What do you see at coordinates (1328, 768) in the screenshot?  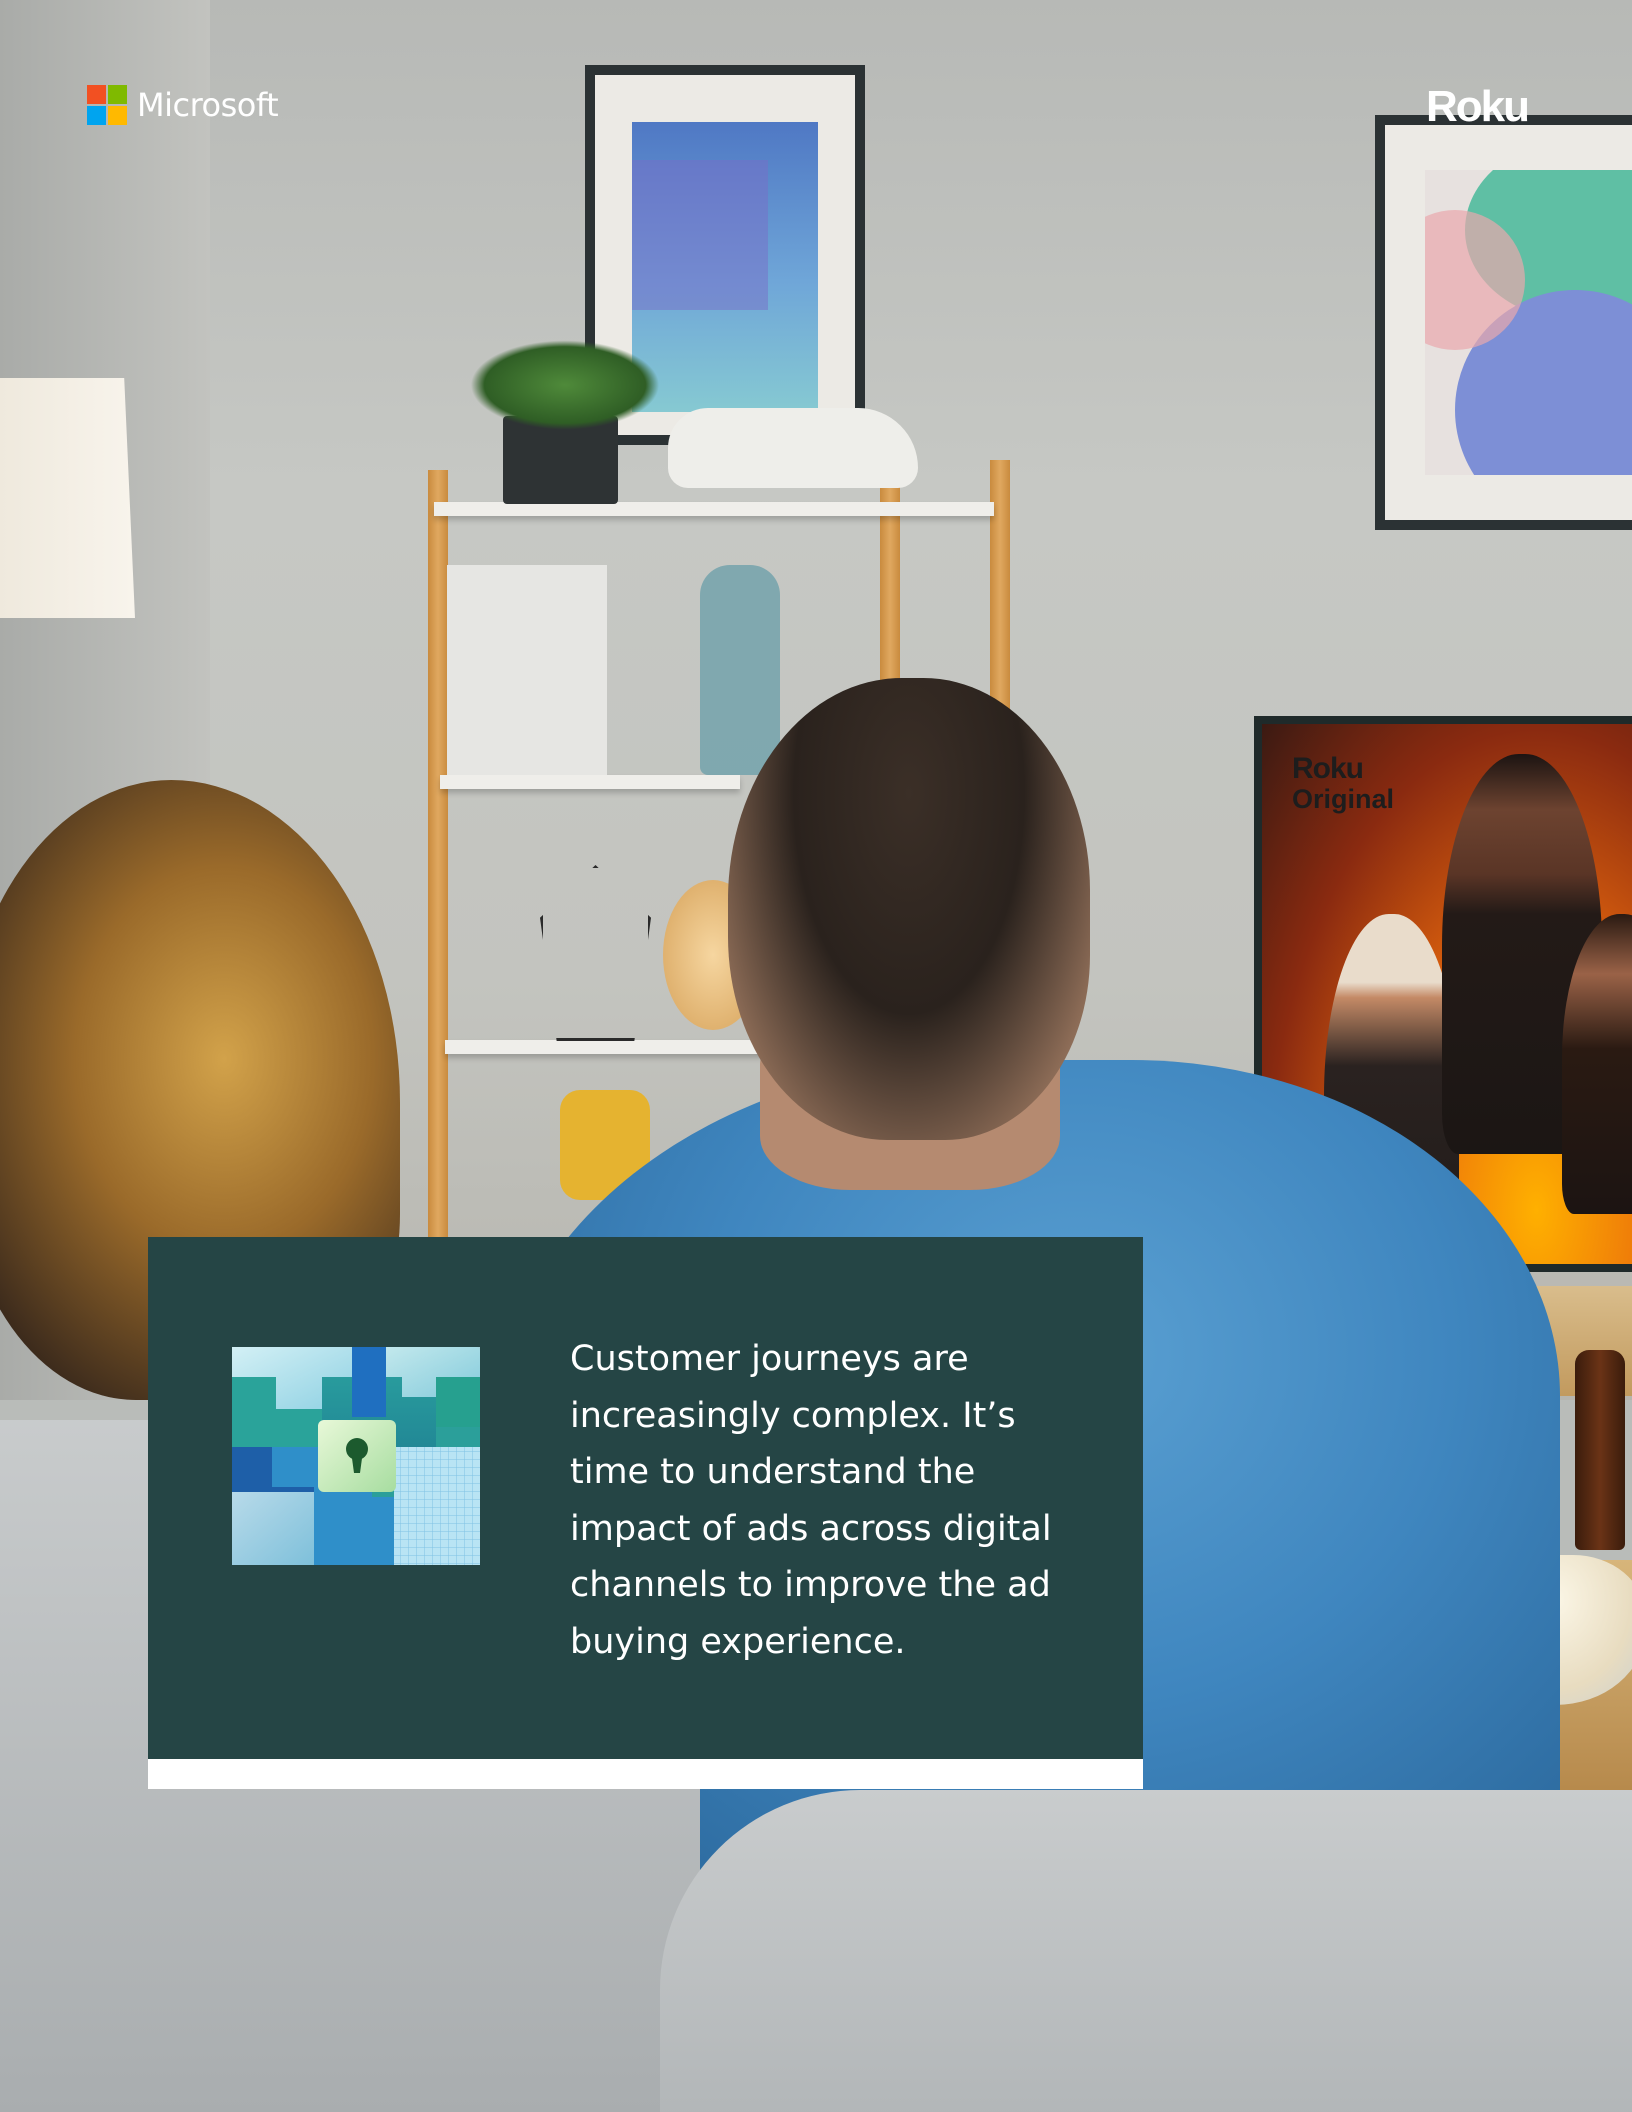 I see `tv-logo-line1: Roku` at bounding box center [1328, 768].